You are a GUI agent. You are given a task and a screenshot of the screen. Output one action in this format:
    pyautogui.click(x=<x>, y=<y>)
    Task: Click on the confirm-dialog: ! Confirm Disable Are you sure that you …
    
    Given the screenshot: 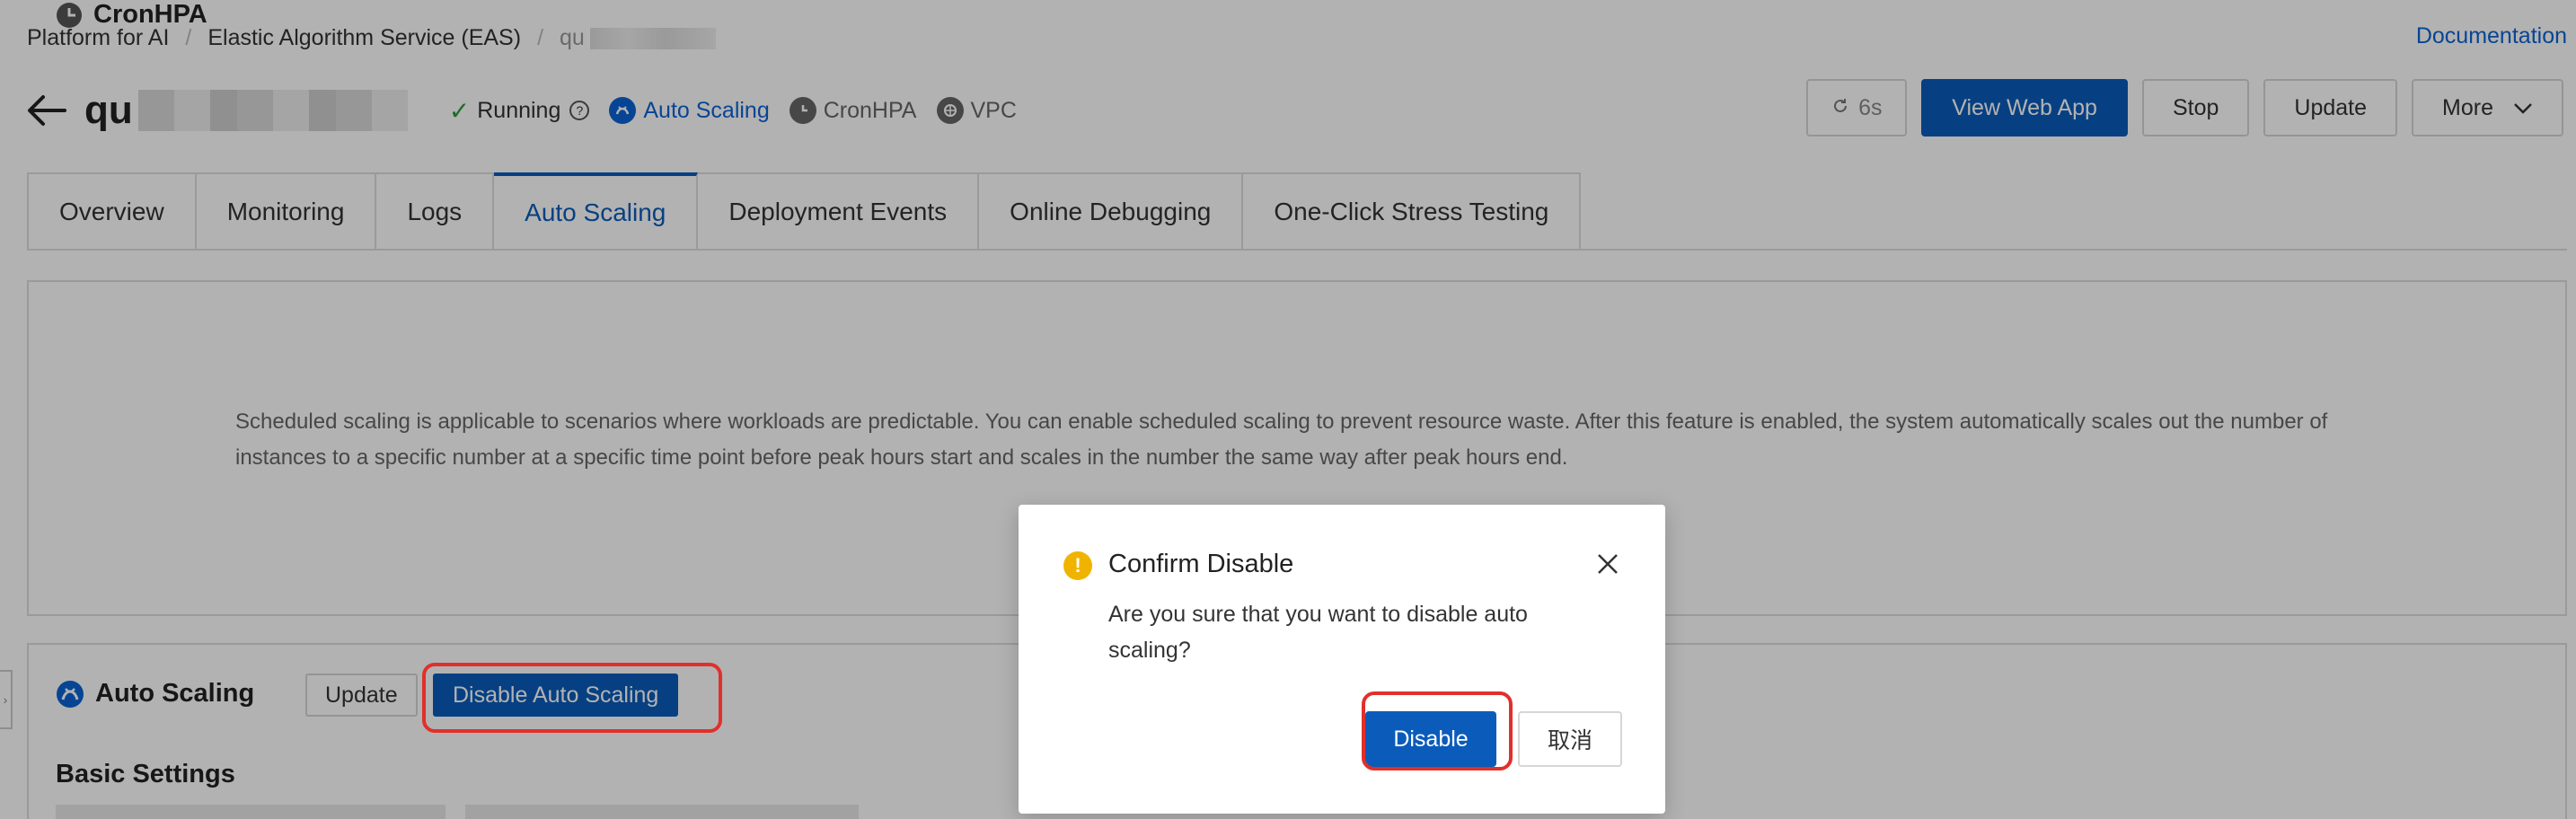 What is the action you would take?
    pyautogui.click(x=1342, y=659)
    